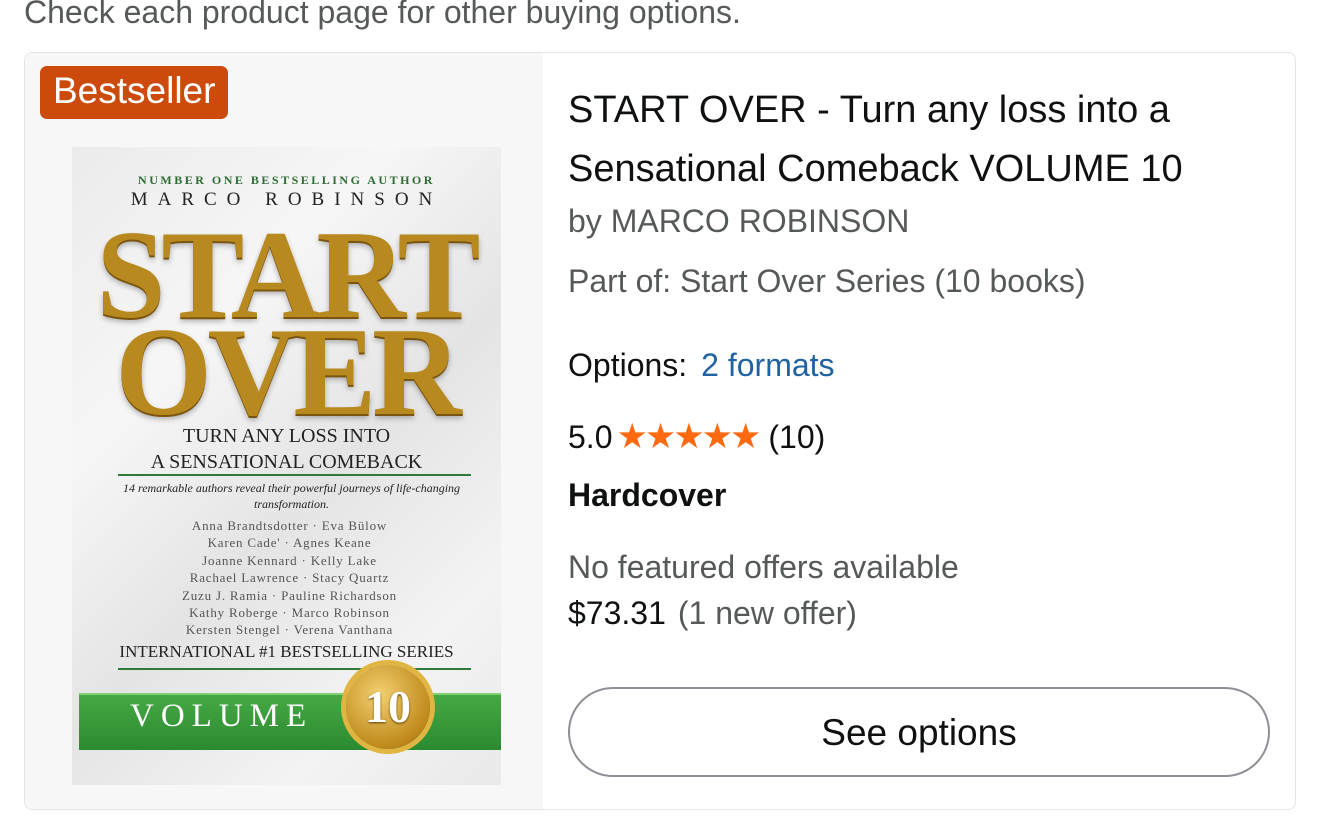  Describe the element at coordinates (286, 180) in the screenshot. I see `cover-top-line: Number One Bestselling Author` at that location.